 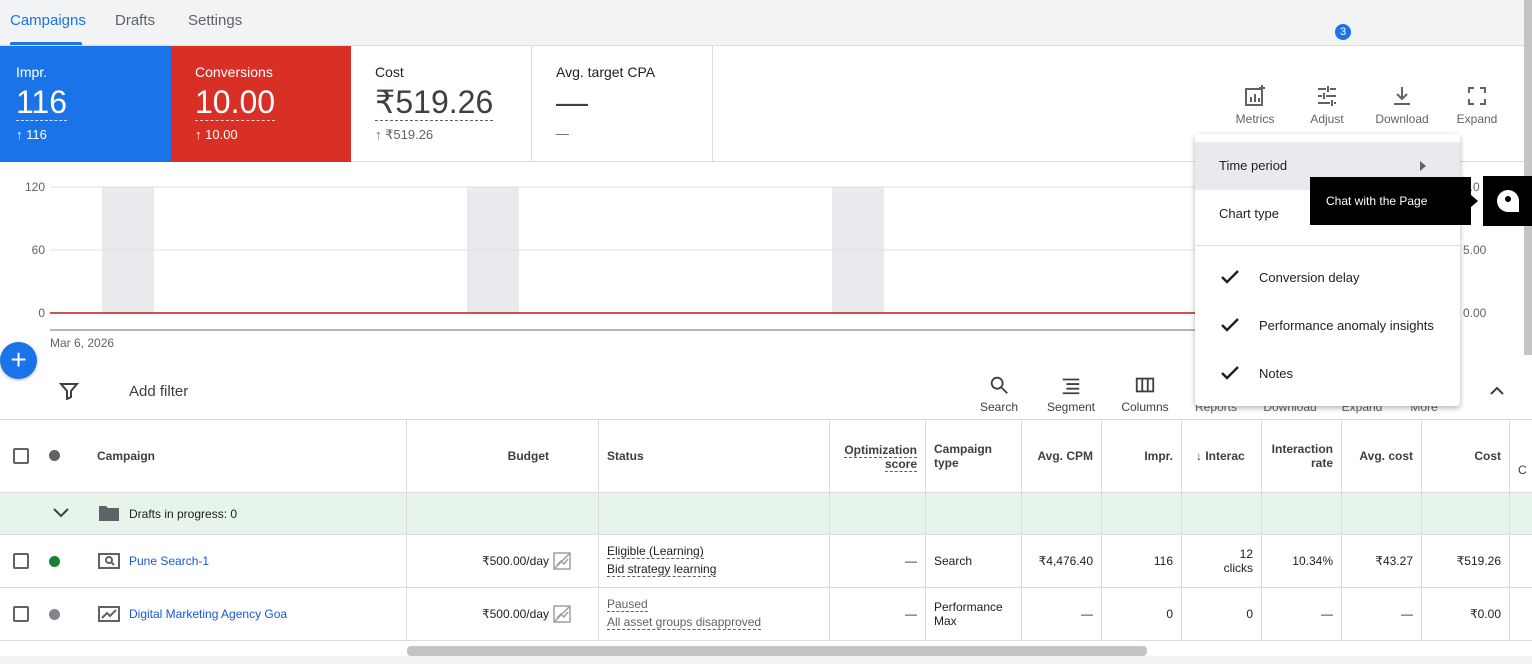 What do you see at coordinates (183, 514) in the screenshot?
I see `drafts-in-progress-label: Drafts in progress: 0` at bounding box center [183, 514].